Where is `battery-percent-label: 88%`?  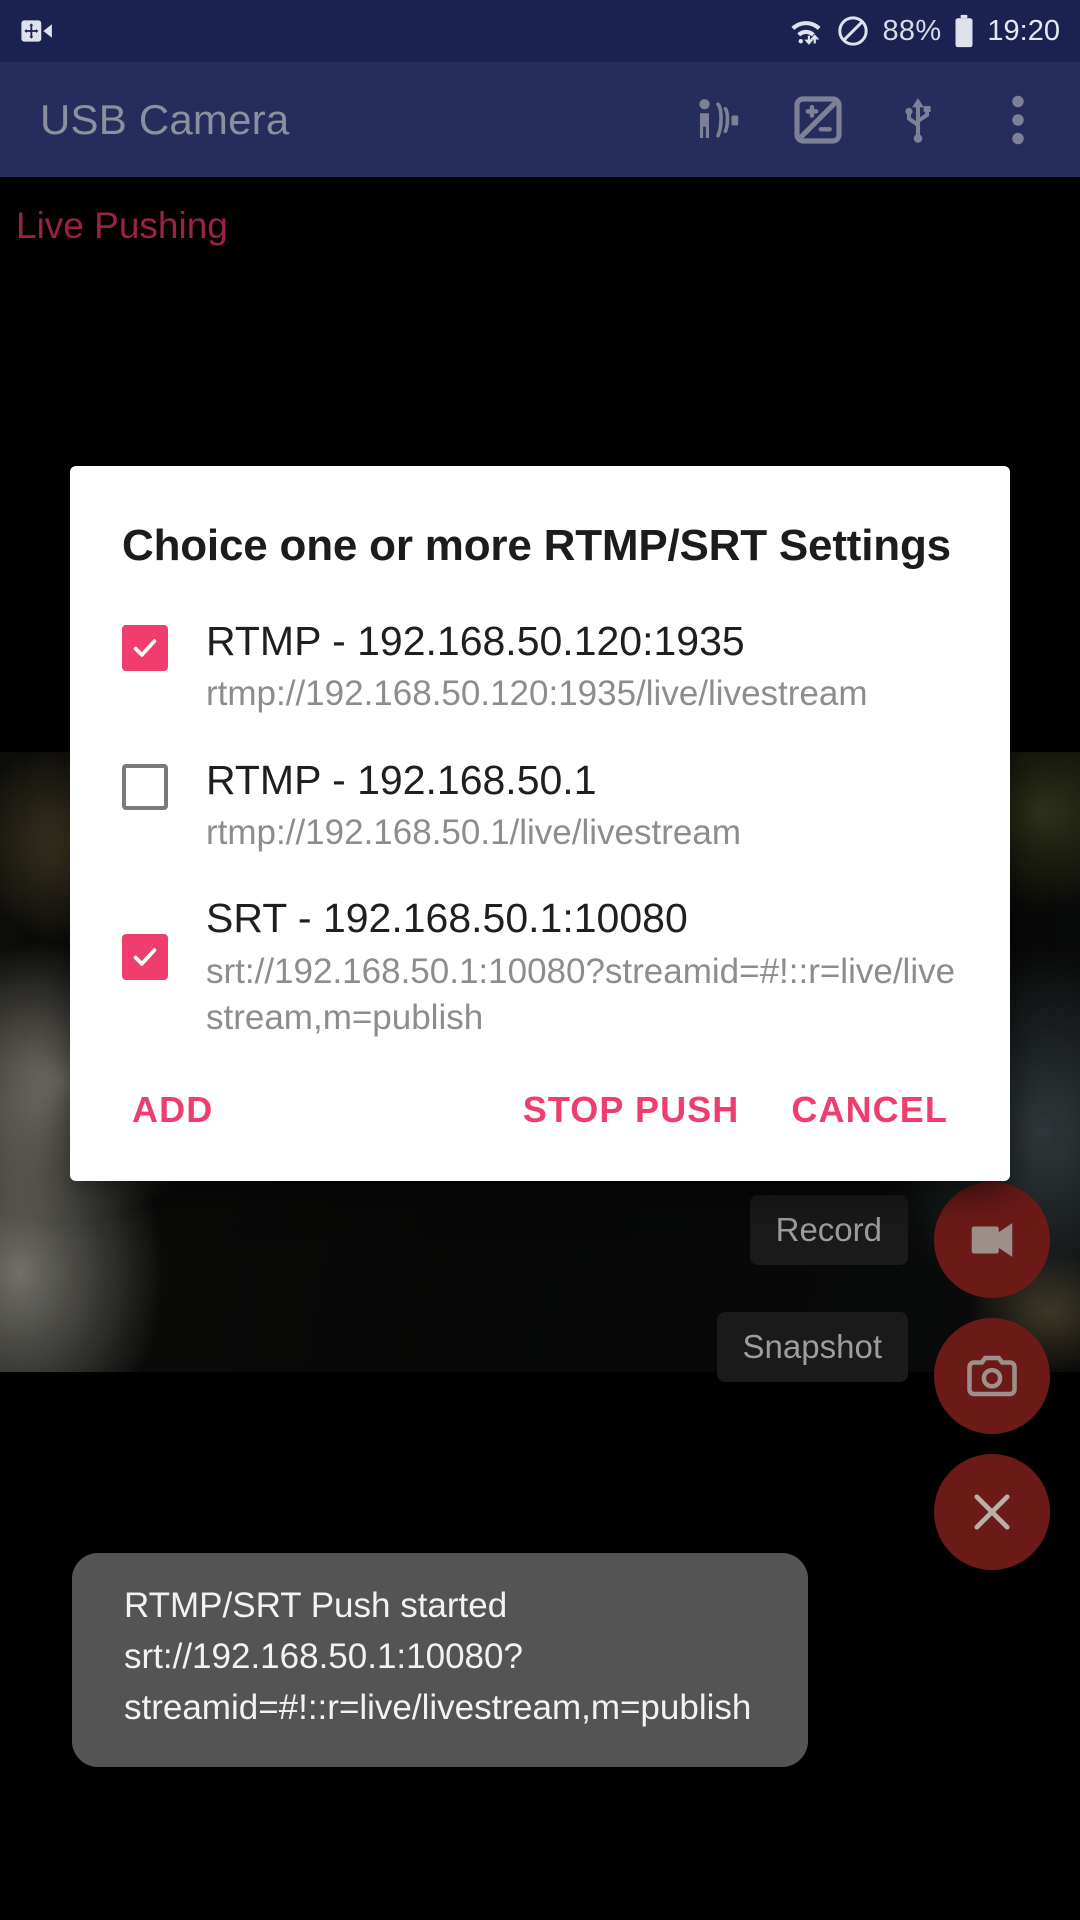 battery-percent-label: 88% is located at coordinates (912, 30).